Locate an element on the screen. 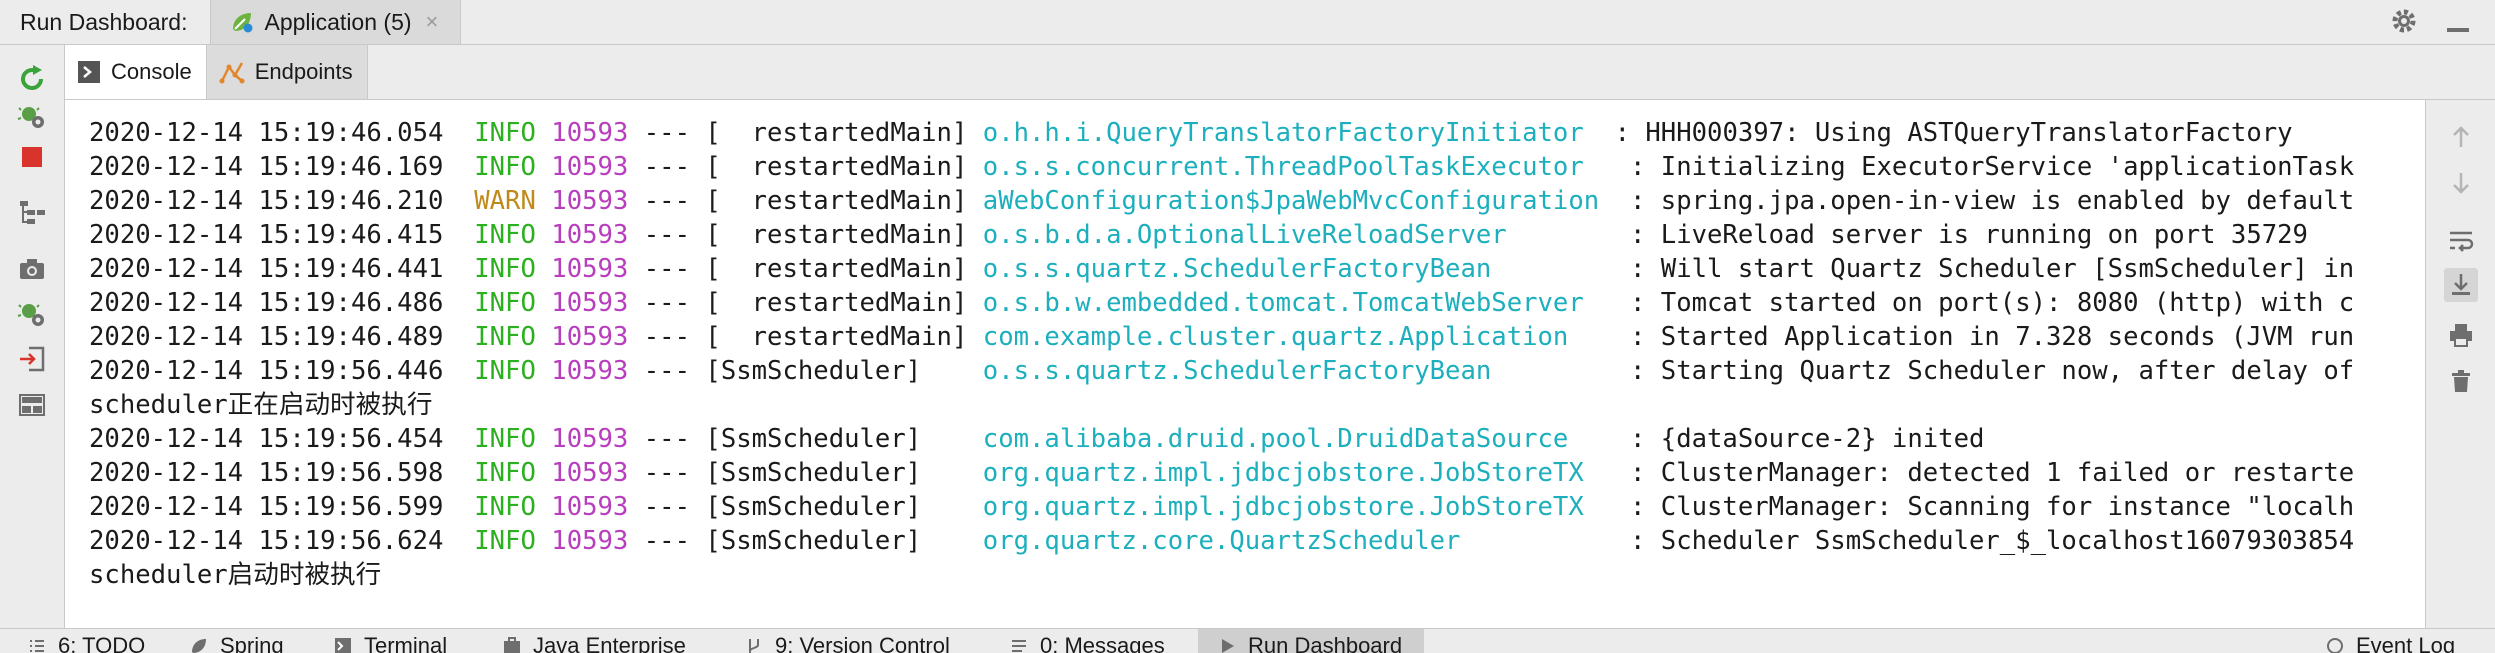 The height and width of the screenshot is (653, 2495). arrow-down-icon is located at coordinates (2461, 183).